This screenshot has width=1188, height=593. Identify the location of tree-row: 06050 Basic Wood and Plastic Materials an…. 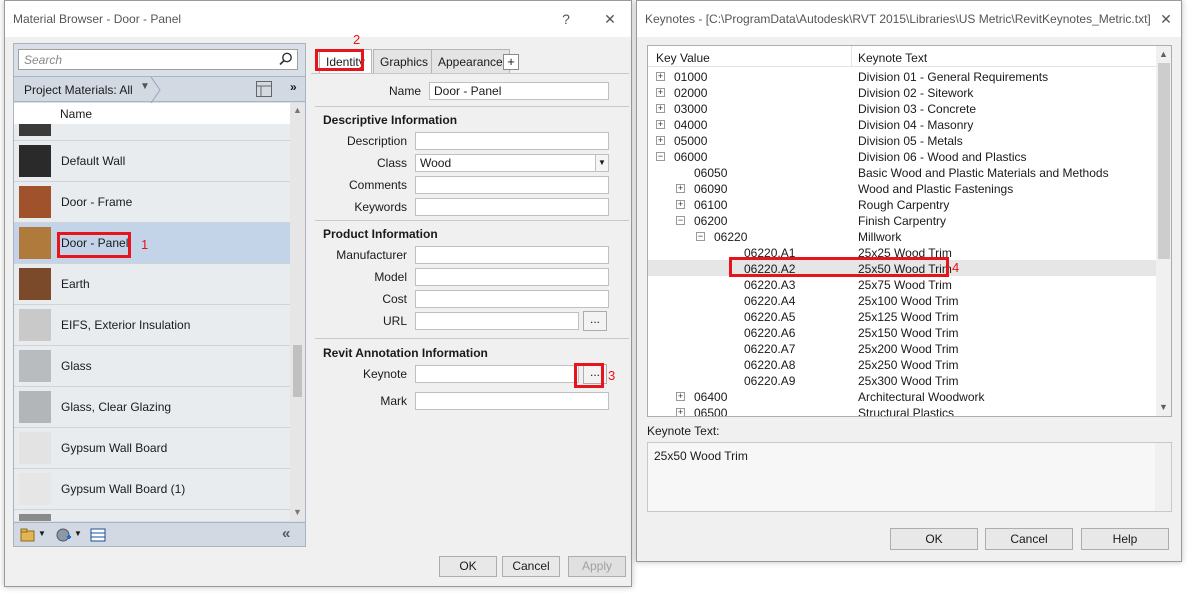
(902, 172).